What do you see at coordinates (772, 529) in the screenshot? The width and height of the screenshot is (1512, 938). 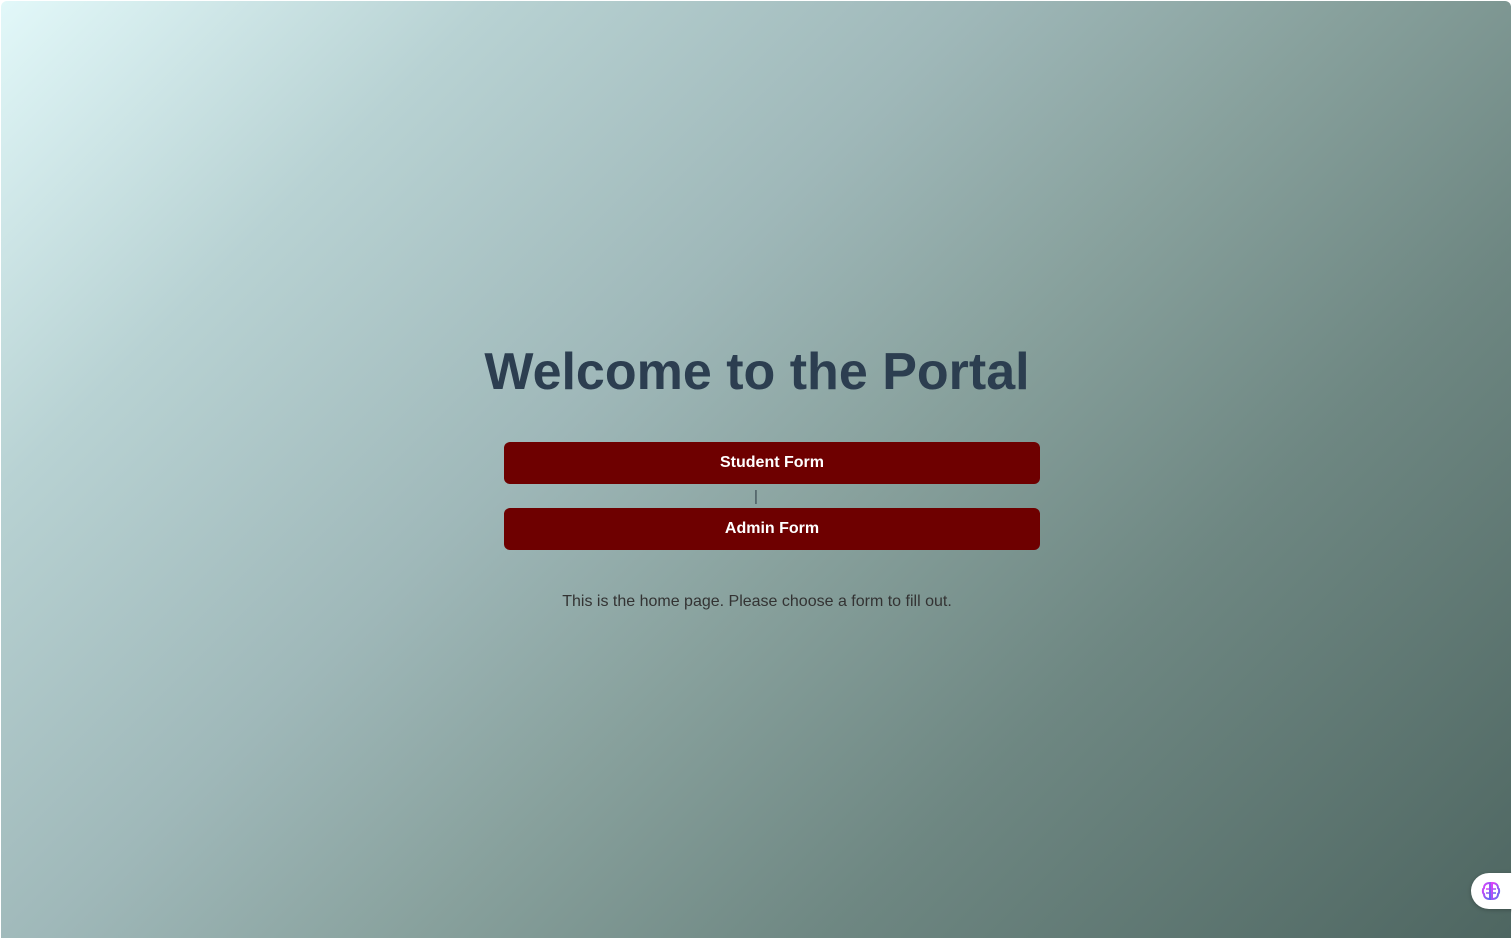 I see `admin-form-button: Admin Form` at bounding box center [772, 529].